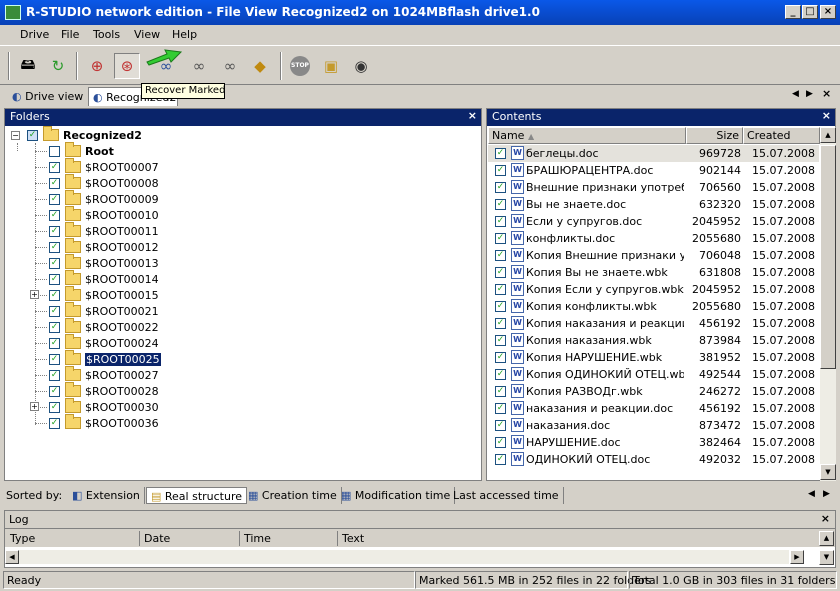  What do you see at coordinates (48, 96) in the screenshot?
I see `tab-drive-view: ◐ Drive view` at bounding box center [48, 96].